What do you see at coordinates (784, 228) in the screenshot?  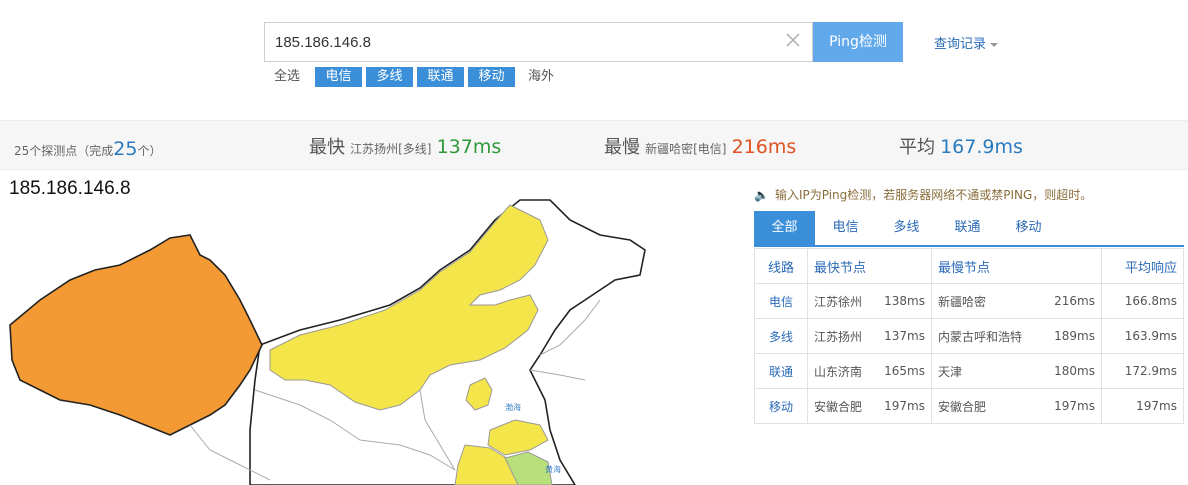 I see `tab-all: 全部` at bounding box center [784, 228].